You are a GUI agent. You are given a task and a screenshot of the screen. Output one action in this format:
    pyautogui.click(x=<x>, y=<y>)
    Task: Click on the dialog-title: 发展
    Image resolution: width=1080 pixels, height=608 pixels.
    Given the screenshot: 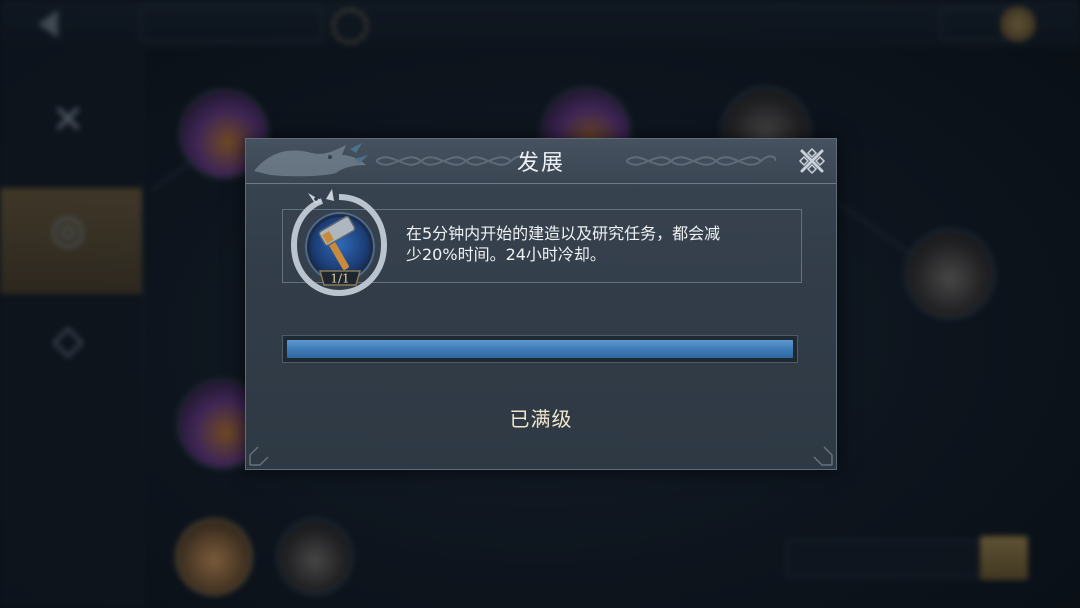 What is the action you would take?
    pyautogui.click(x=540, y=163)
    